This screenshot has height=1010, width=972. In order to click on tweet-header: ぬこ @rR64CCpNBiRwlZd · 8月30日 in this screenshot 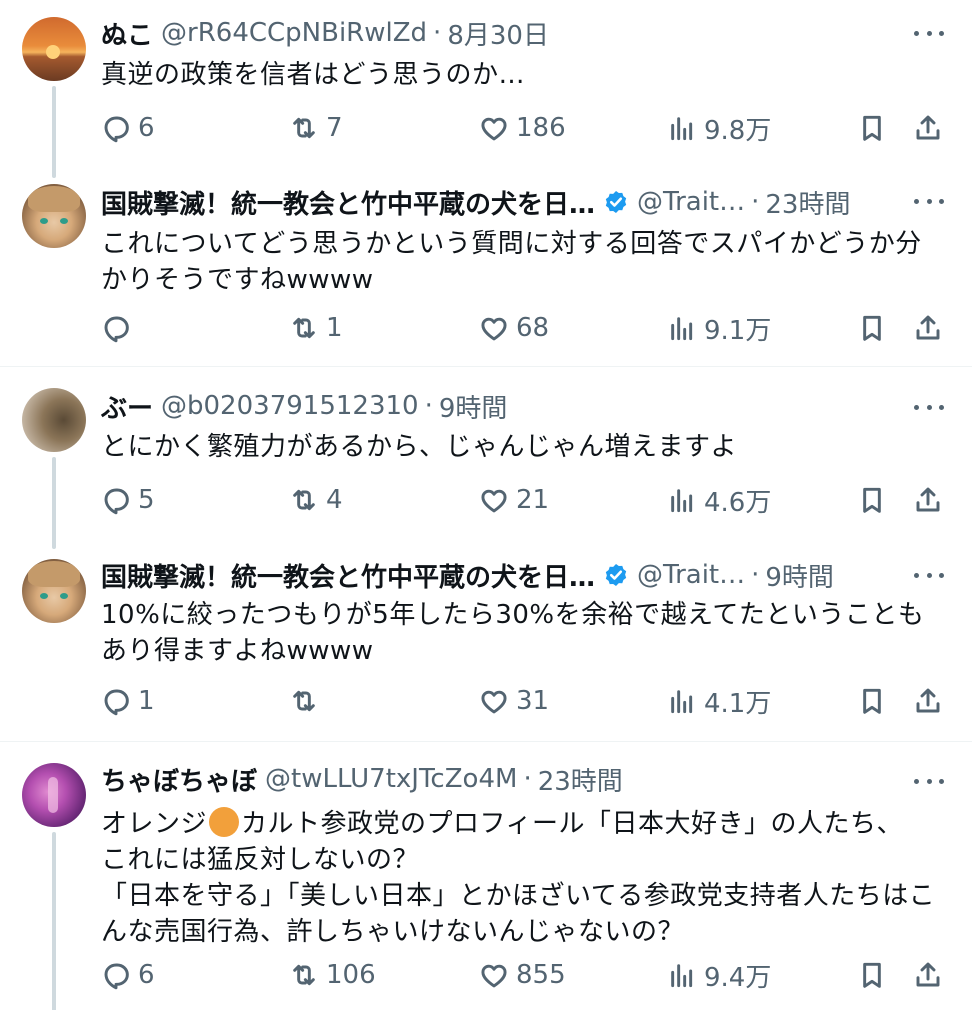, I will do `click(496, 33)`.